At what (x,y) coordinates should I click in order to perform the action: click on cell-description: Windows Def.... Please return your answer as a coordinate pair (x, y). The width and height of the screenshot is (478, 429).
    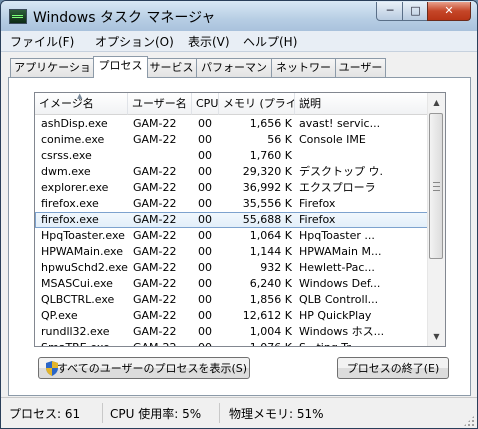
    Looking at the image, I should click on (340, 283).